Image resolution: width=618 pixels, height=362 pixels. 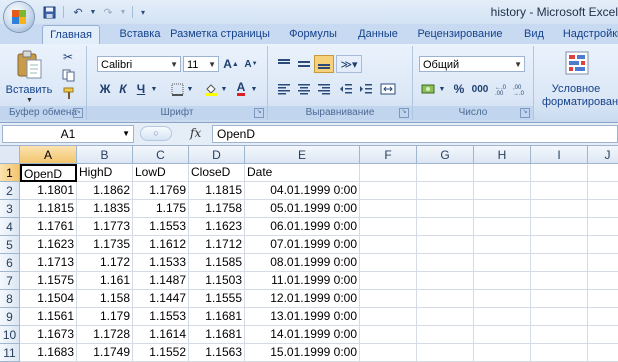 What do you see at coordinates (503, 89) in the screenshot?
I see `increase-decimal-icon: ←,0,00` at bounding box center [503, 89].